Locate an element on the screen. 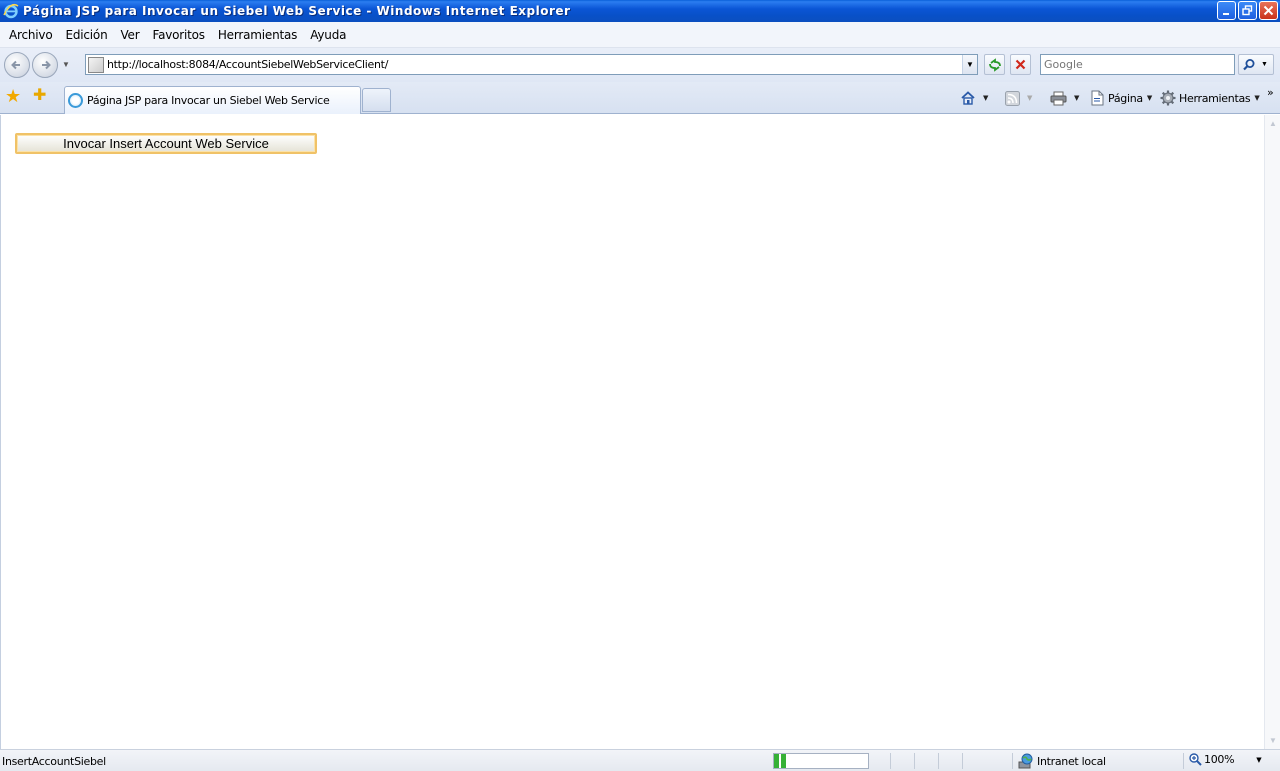 This screenshot has height=771, width=1280. rss-icon is located at coordinates (1012, 98).